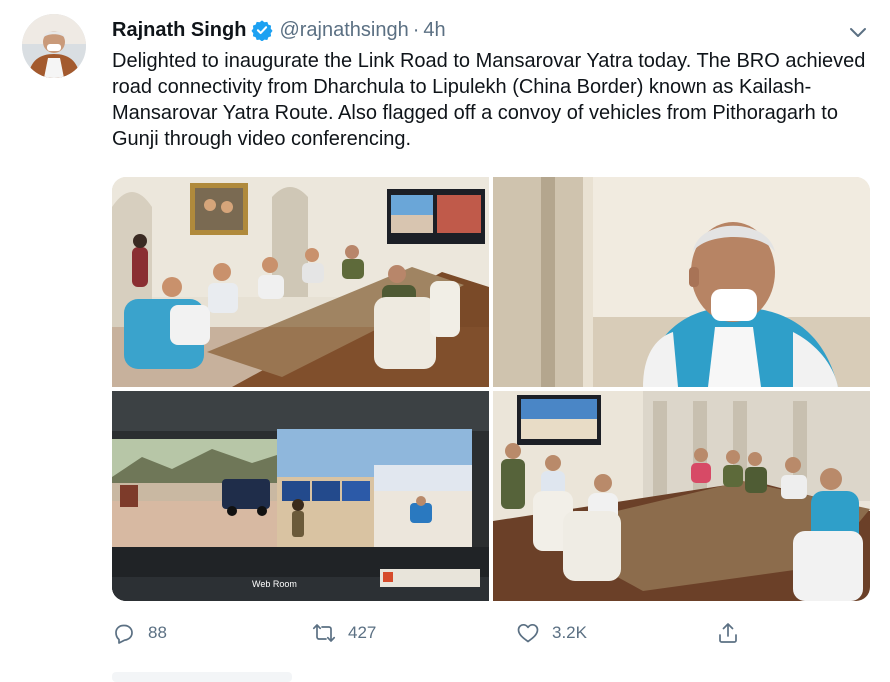  Describe the element at coordinates (54, 46) in the screenshot. I see `avatar` at that location.